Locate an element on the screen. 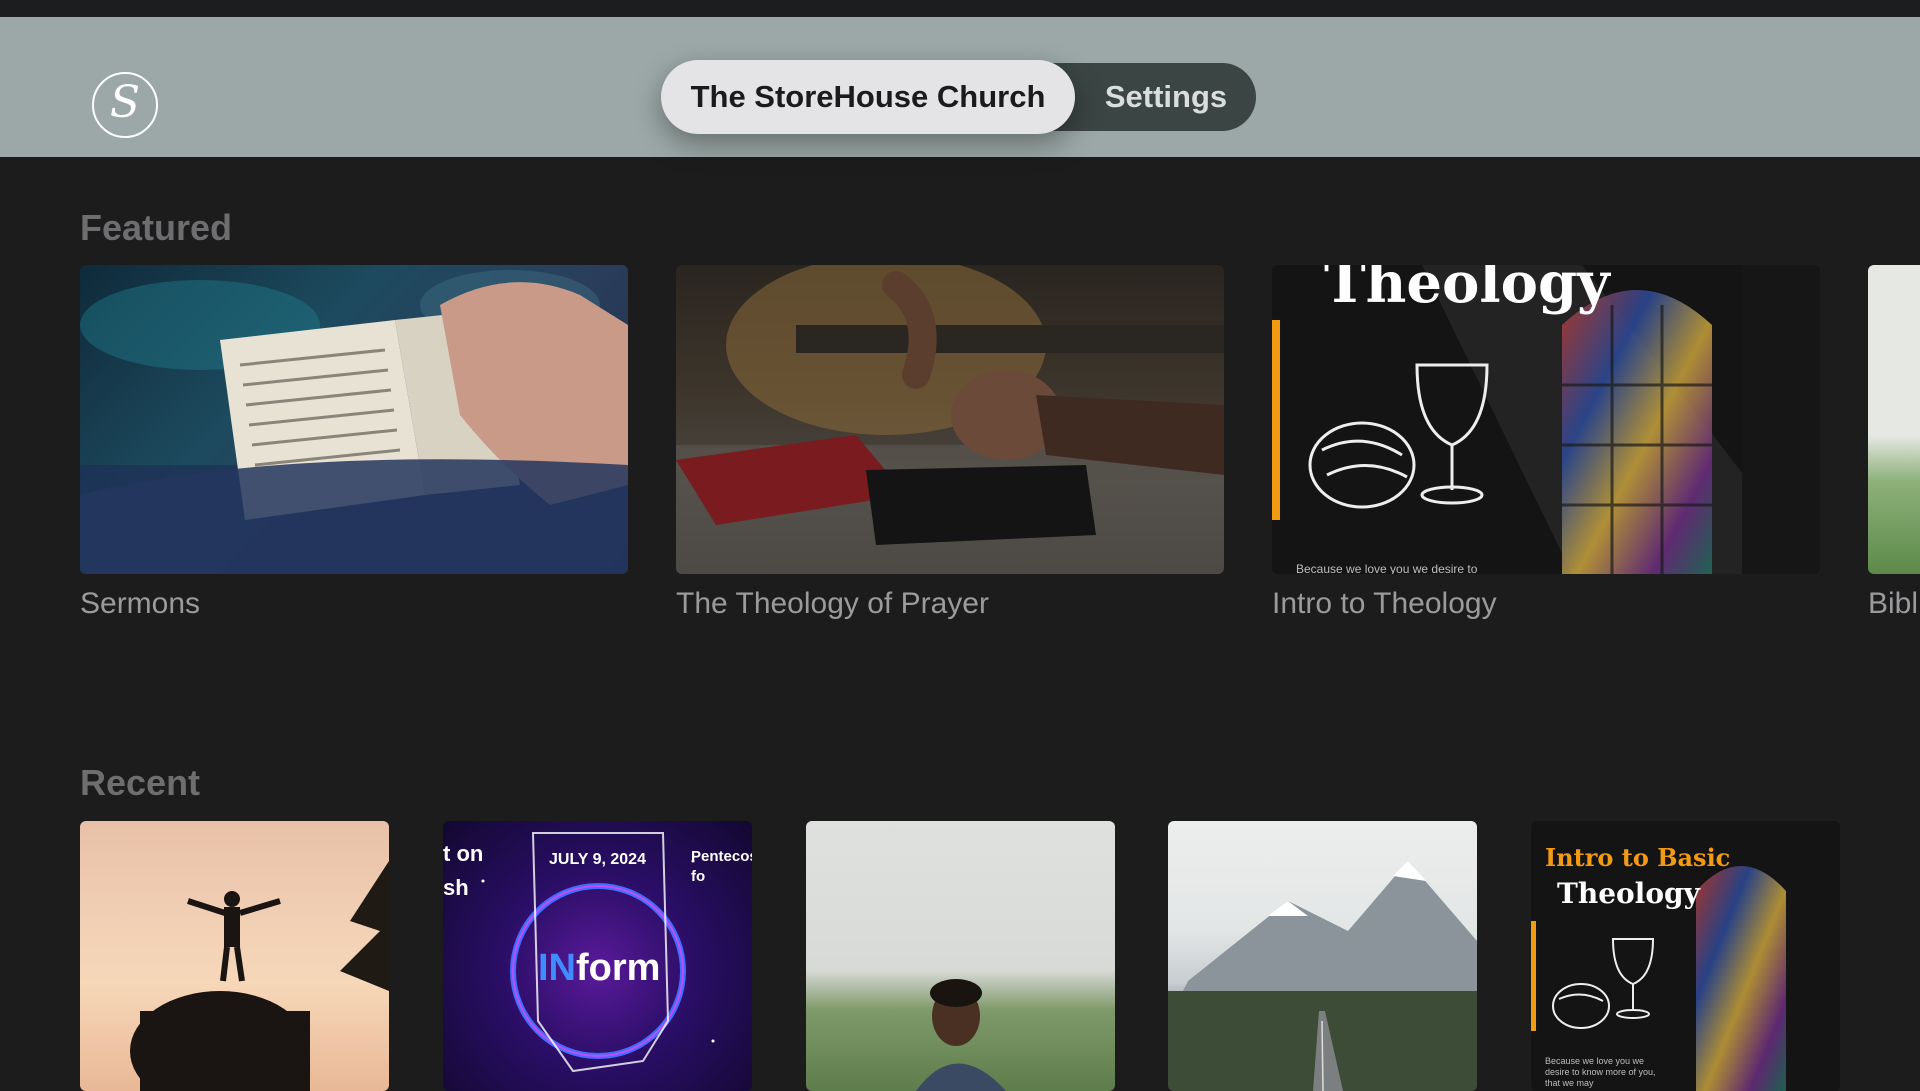  featured-card-bible: Bibl is located at coordinates (1894, 445).